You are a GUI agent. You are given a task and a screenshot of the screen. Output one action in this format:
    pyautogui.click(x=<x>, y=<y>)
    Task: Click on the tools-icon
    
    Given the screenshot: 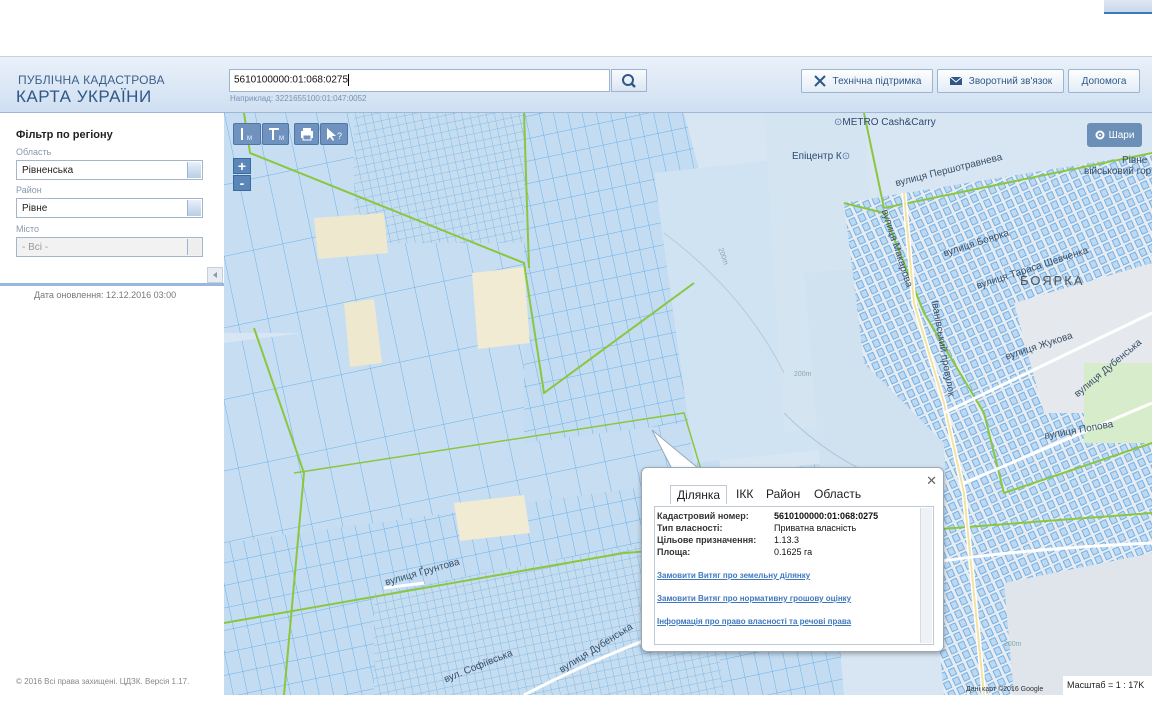 What is the action you would take?
    pyautogui.click(x=819, y=81)
    